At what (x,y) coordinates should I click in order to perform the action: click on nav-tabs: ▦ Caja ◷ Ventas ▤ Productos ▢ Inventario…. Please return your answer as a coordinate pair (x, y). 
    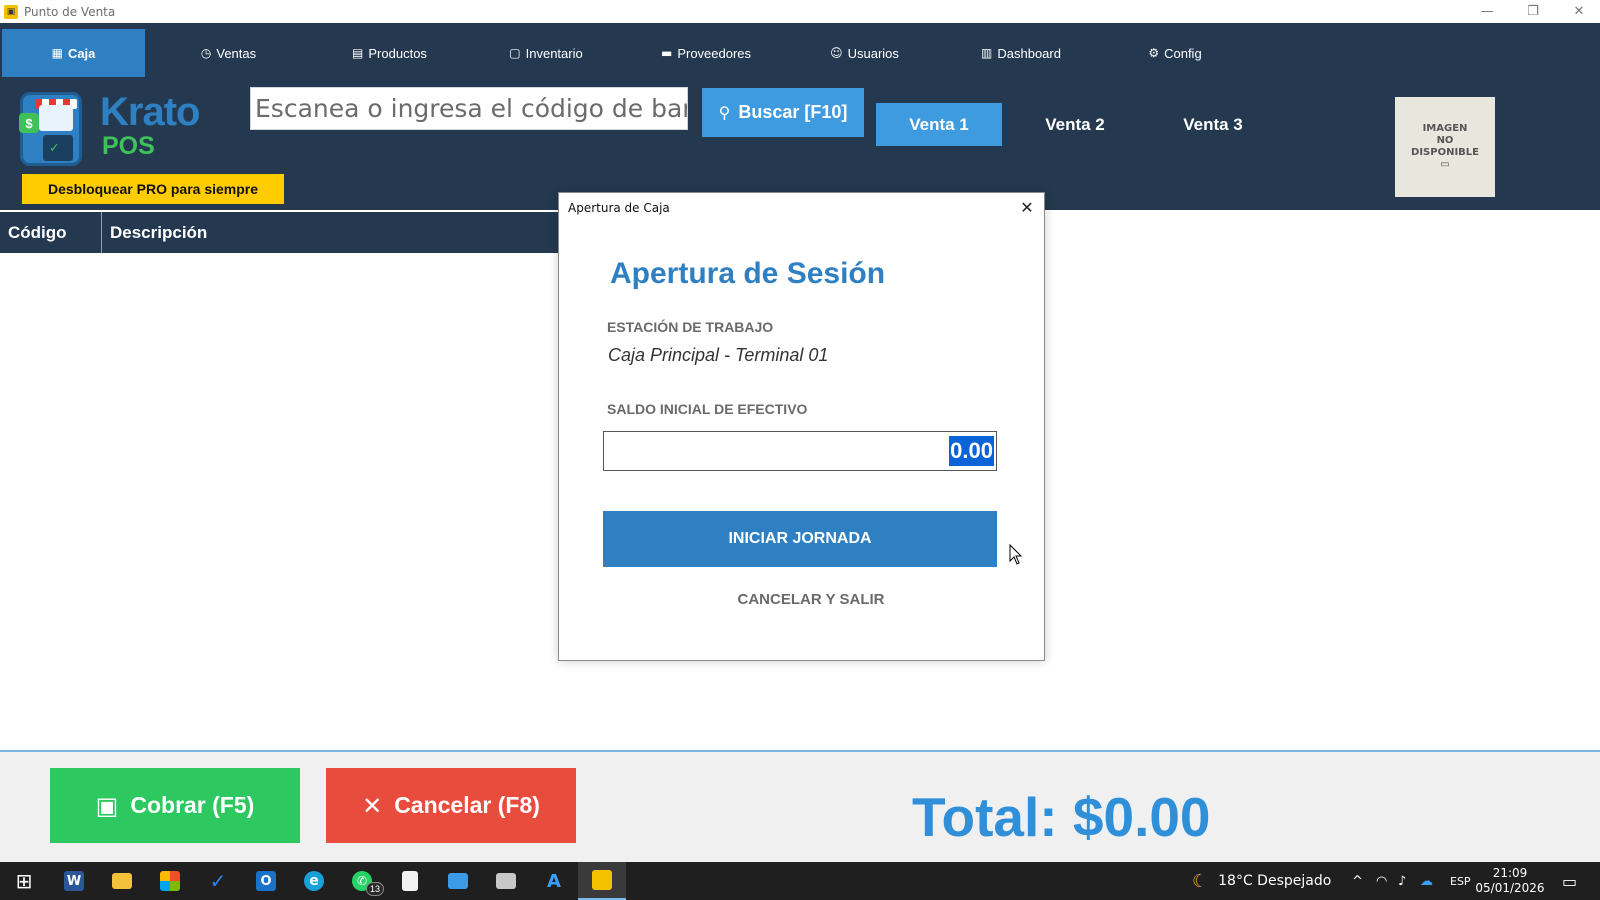
    Looking at the image, I should click on (625, 53).